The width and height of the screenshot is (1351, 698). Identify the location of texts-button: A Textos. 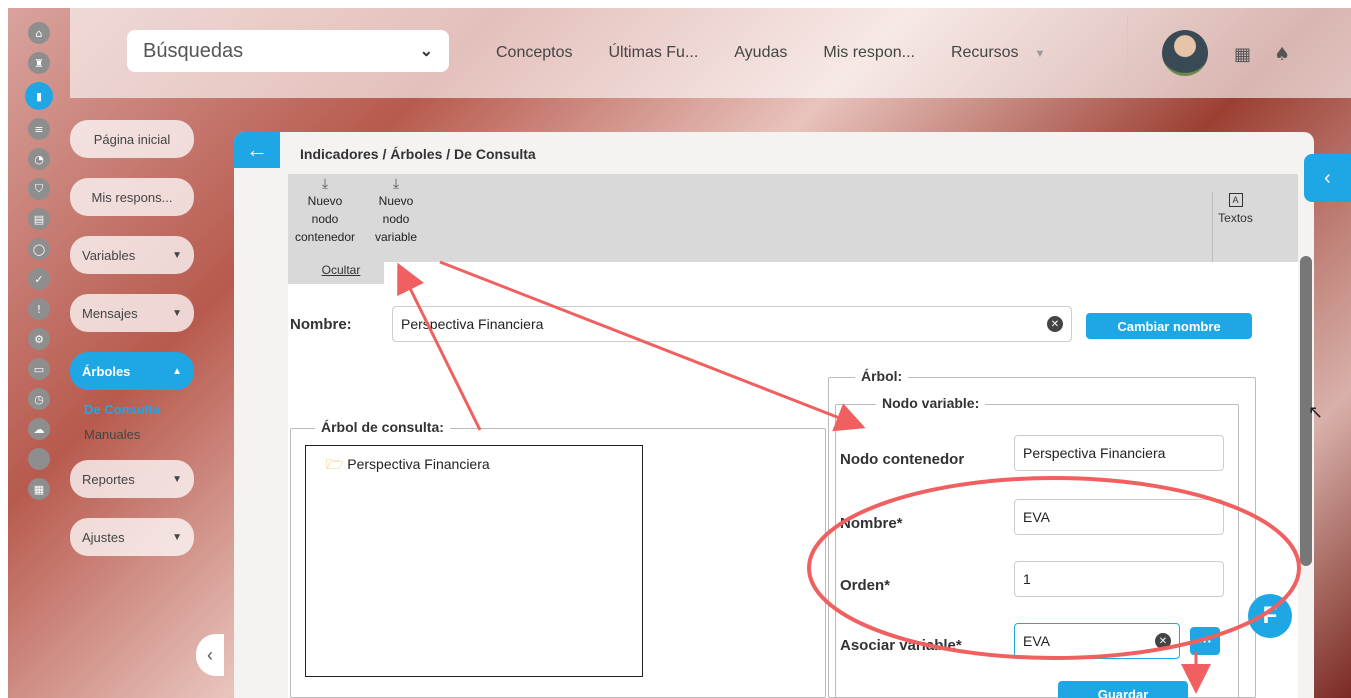
(1235, 227).